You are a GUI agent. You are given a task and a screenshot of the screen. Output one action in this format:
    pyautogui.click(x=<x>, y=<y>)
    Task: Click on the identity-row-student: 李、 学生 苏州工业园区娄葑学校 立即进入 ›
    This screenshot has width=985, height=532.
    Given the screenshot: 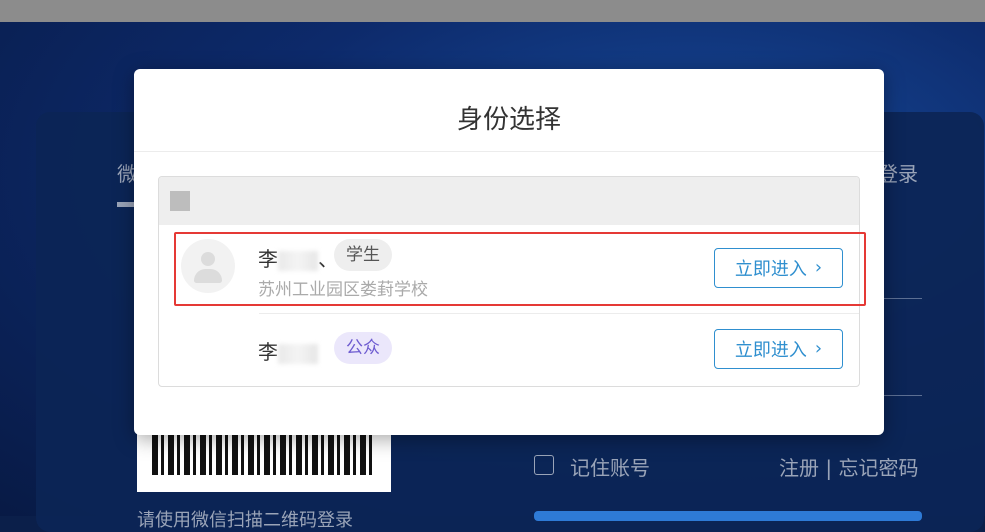 What is the action you would take?
    pyautogui.click(x=509, y=269)
    